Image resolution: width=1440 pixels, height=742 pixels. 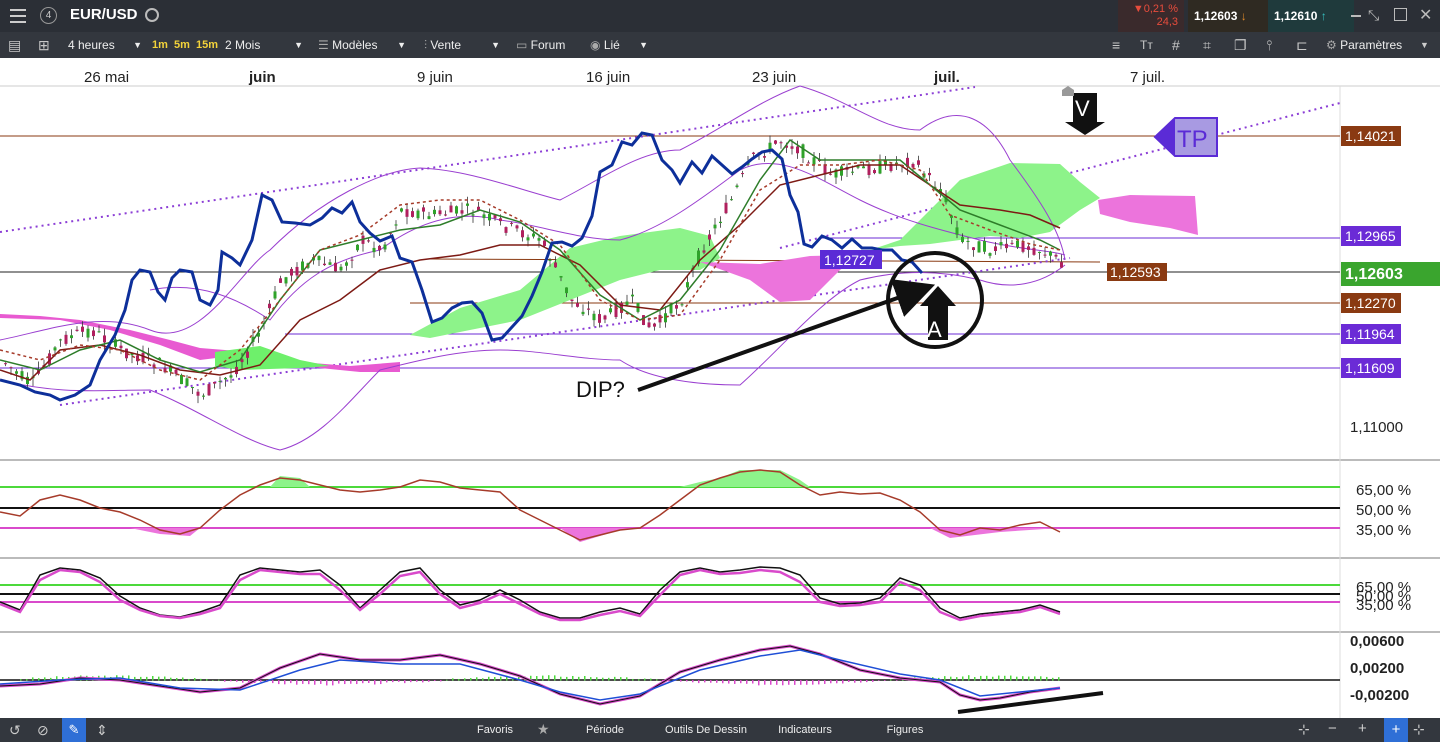 What do you see at coordinates (1356, 16) in the screenshot?
I see `minimize-icon` at bounding box center [1356, 16].